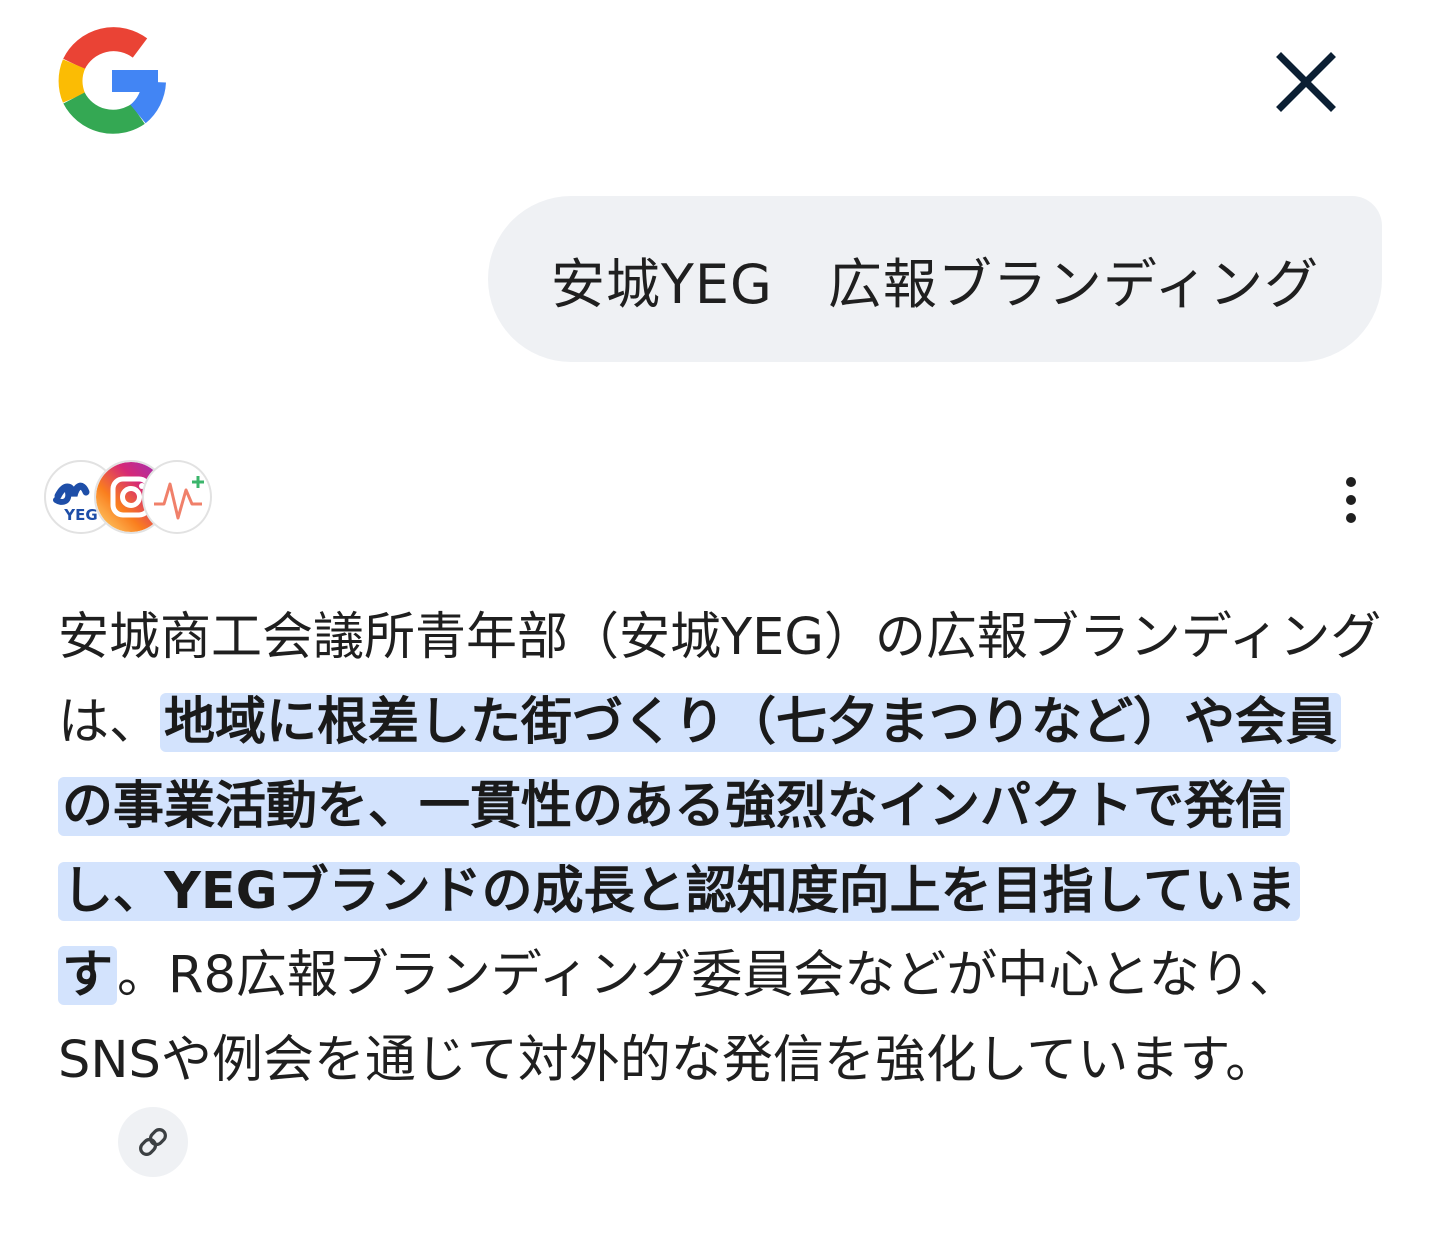  What do you see at coordinates (935, 284) in the screenshot?
I see `query-text: 安城YEG 広報ブランディング` at bounding box center [935, 284].